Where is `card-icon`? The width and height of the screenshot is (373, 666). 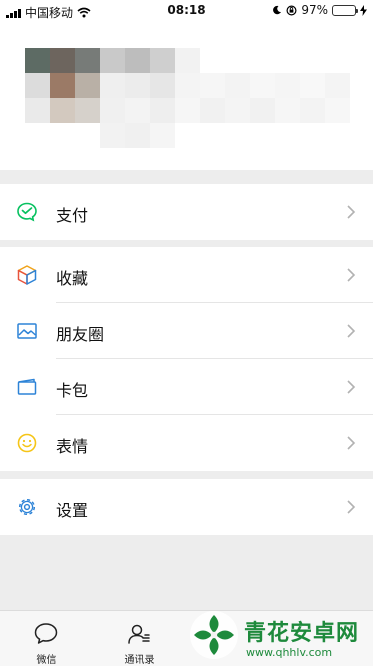 card-icon is located at coordinates (27, 386).